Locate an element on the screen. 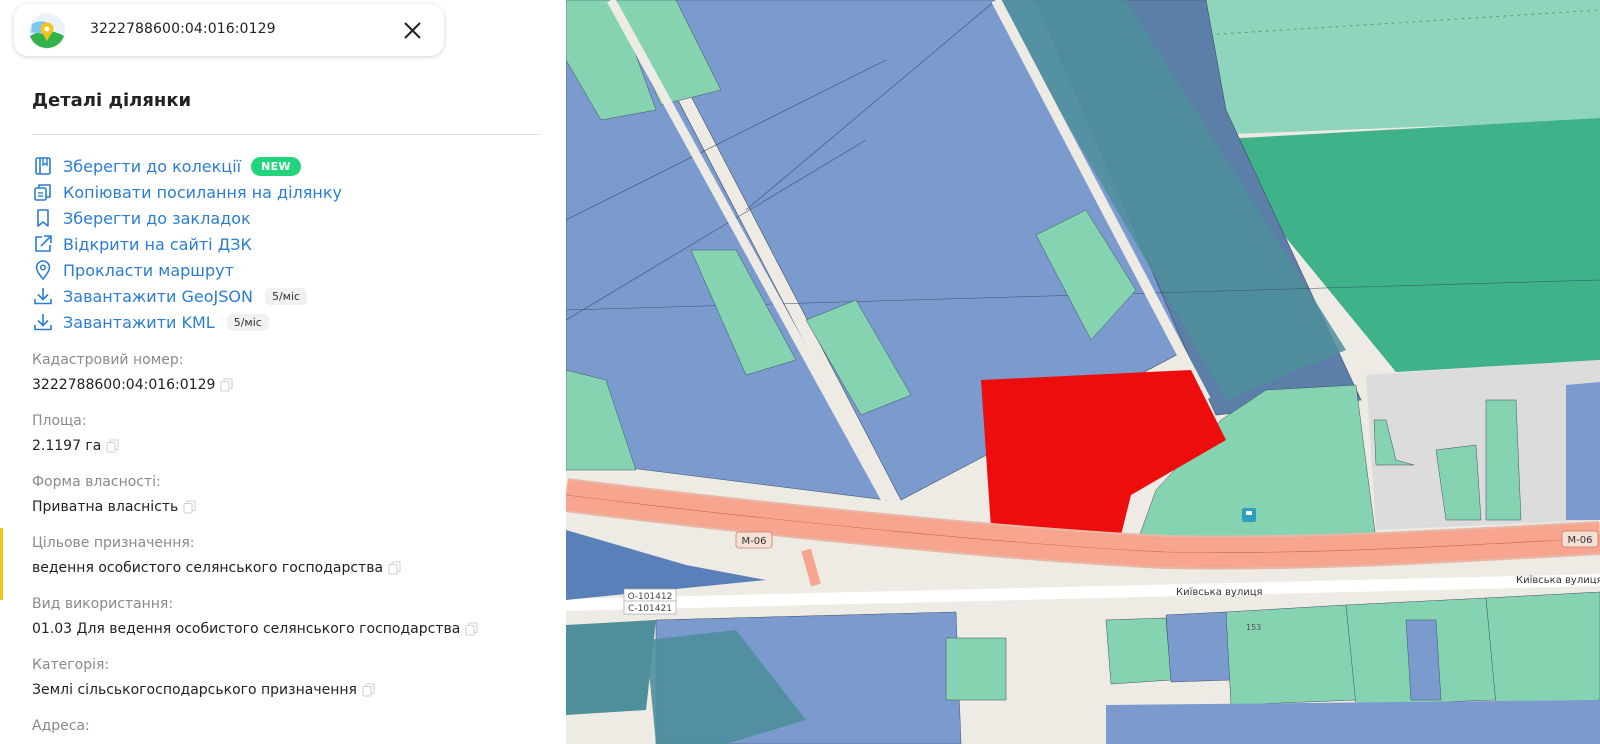 This screenshot has width=1600, height=744. save-to-collection-button: Зберегти до колекції NEW is located at coordinates (166, 166).